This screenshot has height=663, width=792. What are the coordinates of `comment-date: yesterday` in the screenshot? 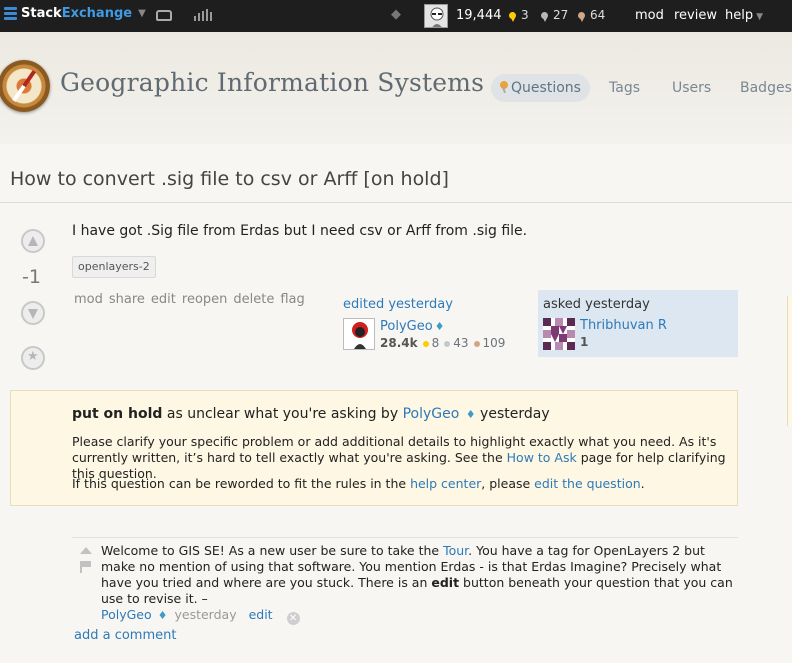 It's located at (205, 614).